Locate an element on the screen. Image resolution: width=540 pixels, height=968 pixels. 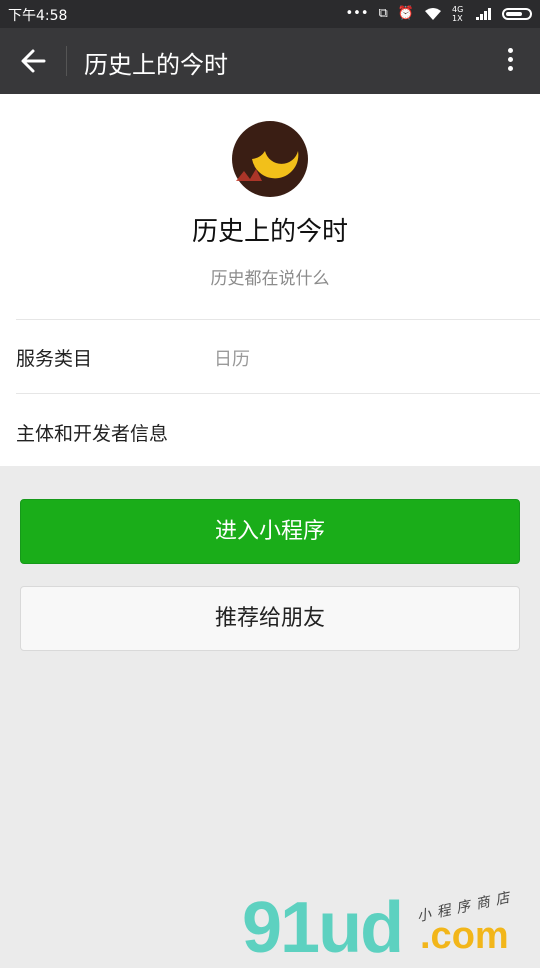
network-type: 4G 1X is located at coordinates (458, 14).